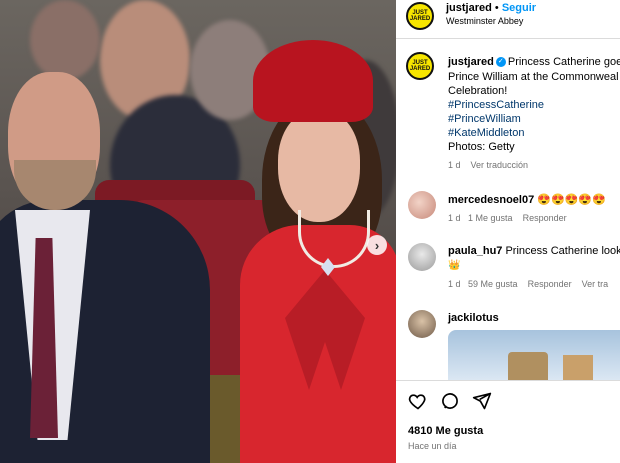  I want to click on commenter-name: jackilotus, so click(473, 318).